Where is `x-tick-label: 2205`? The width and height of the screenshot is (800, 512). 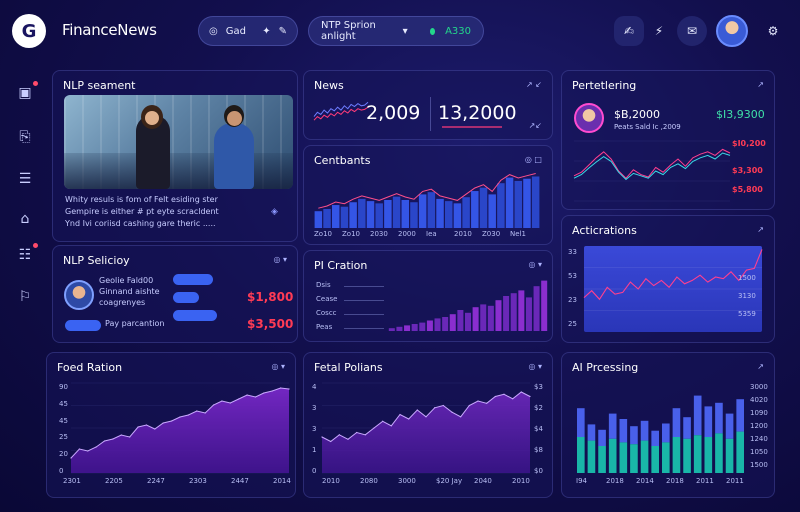
x-tick-label: 2205 is located at coordinates (114, 481).